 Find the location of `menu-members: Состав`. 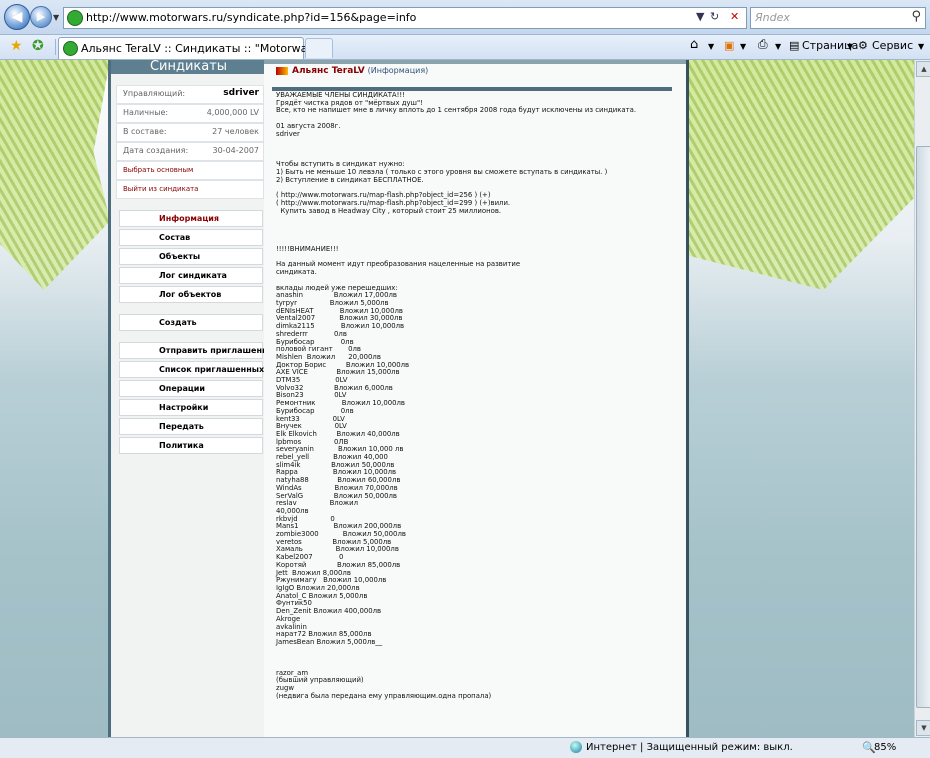

menu-members: Состав is located at coordinates (191, 237).